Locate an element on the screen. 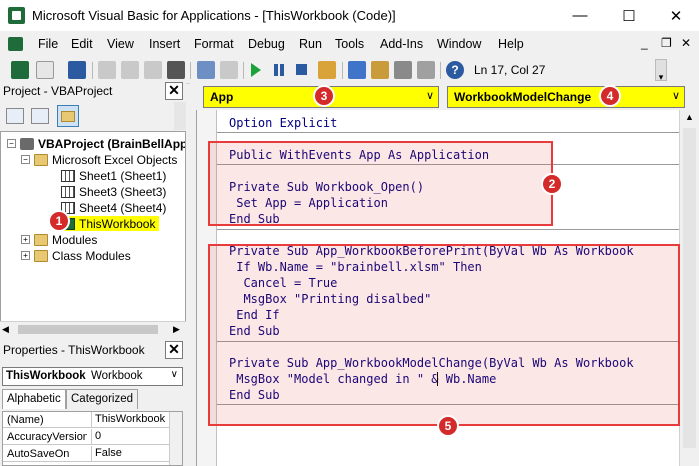 This screenshot has width=699, height=466. procedure-dropdown-value: WorkbookModelChange is located at coordinates (523, 97).